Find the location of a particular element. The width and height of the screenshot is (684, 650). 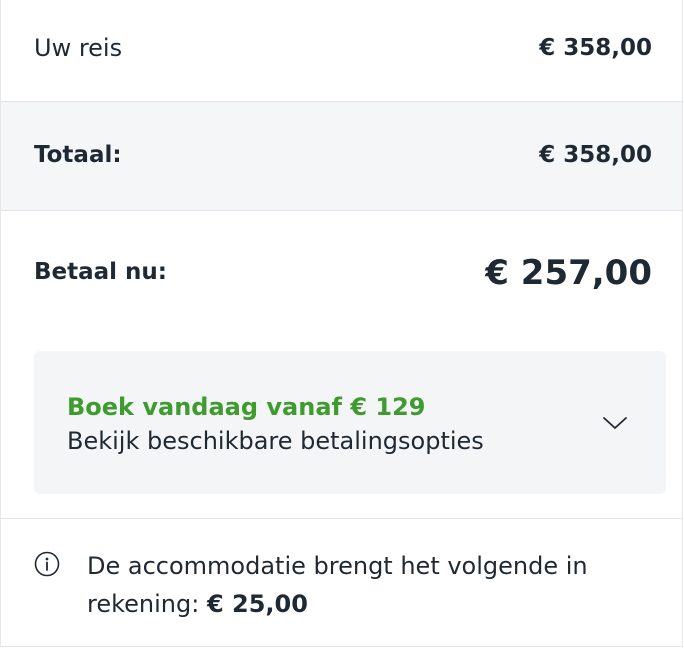

total-label: Totaal: is located at coordinates (78, 155).